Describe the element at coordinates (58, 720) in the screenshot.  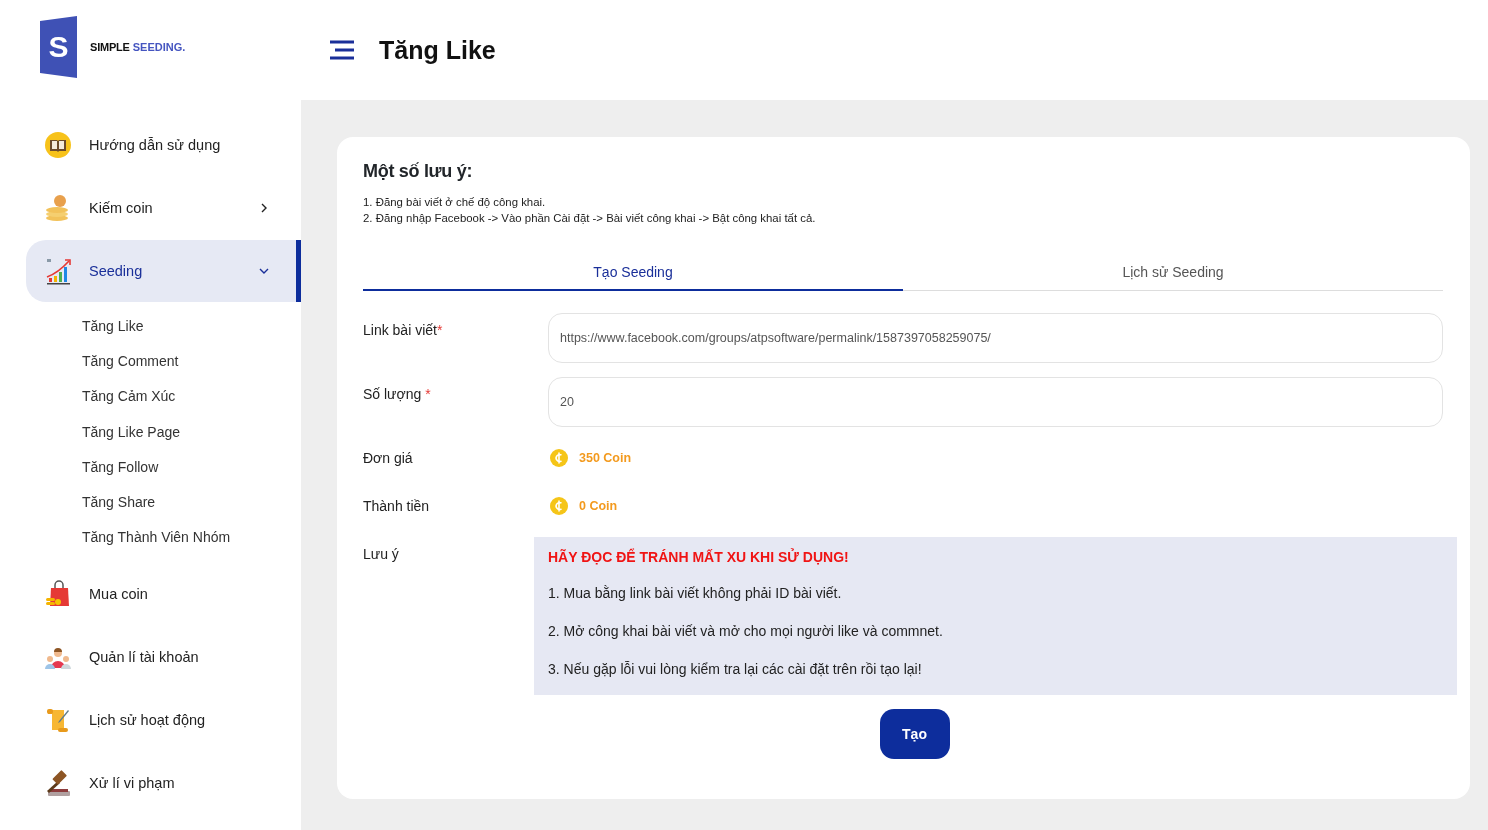
I see `scroll-icon` at that location.